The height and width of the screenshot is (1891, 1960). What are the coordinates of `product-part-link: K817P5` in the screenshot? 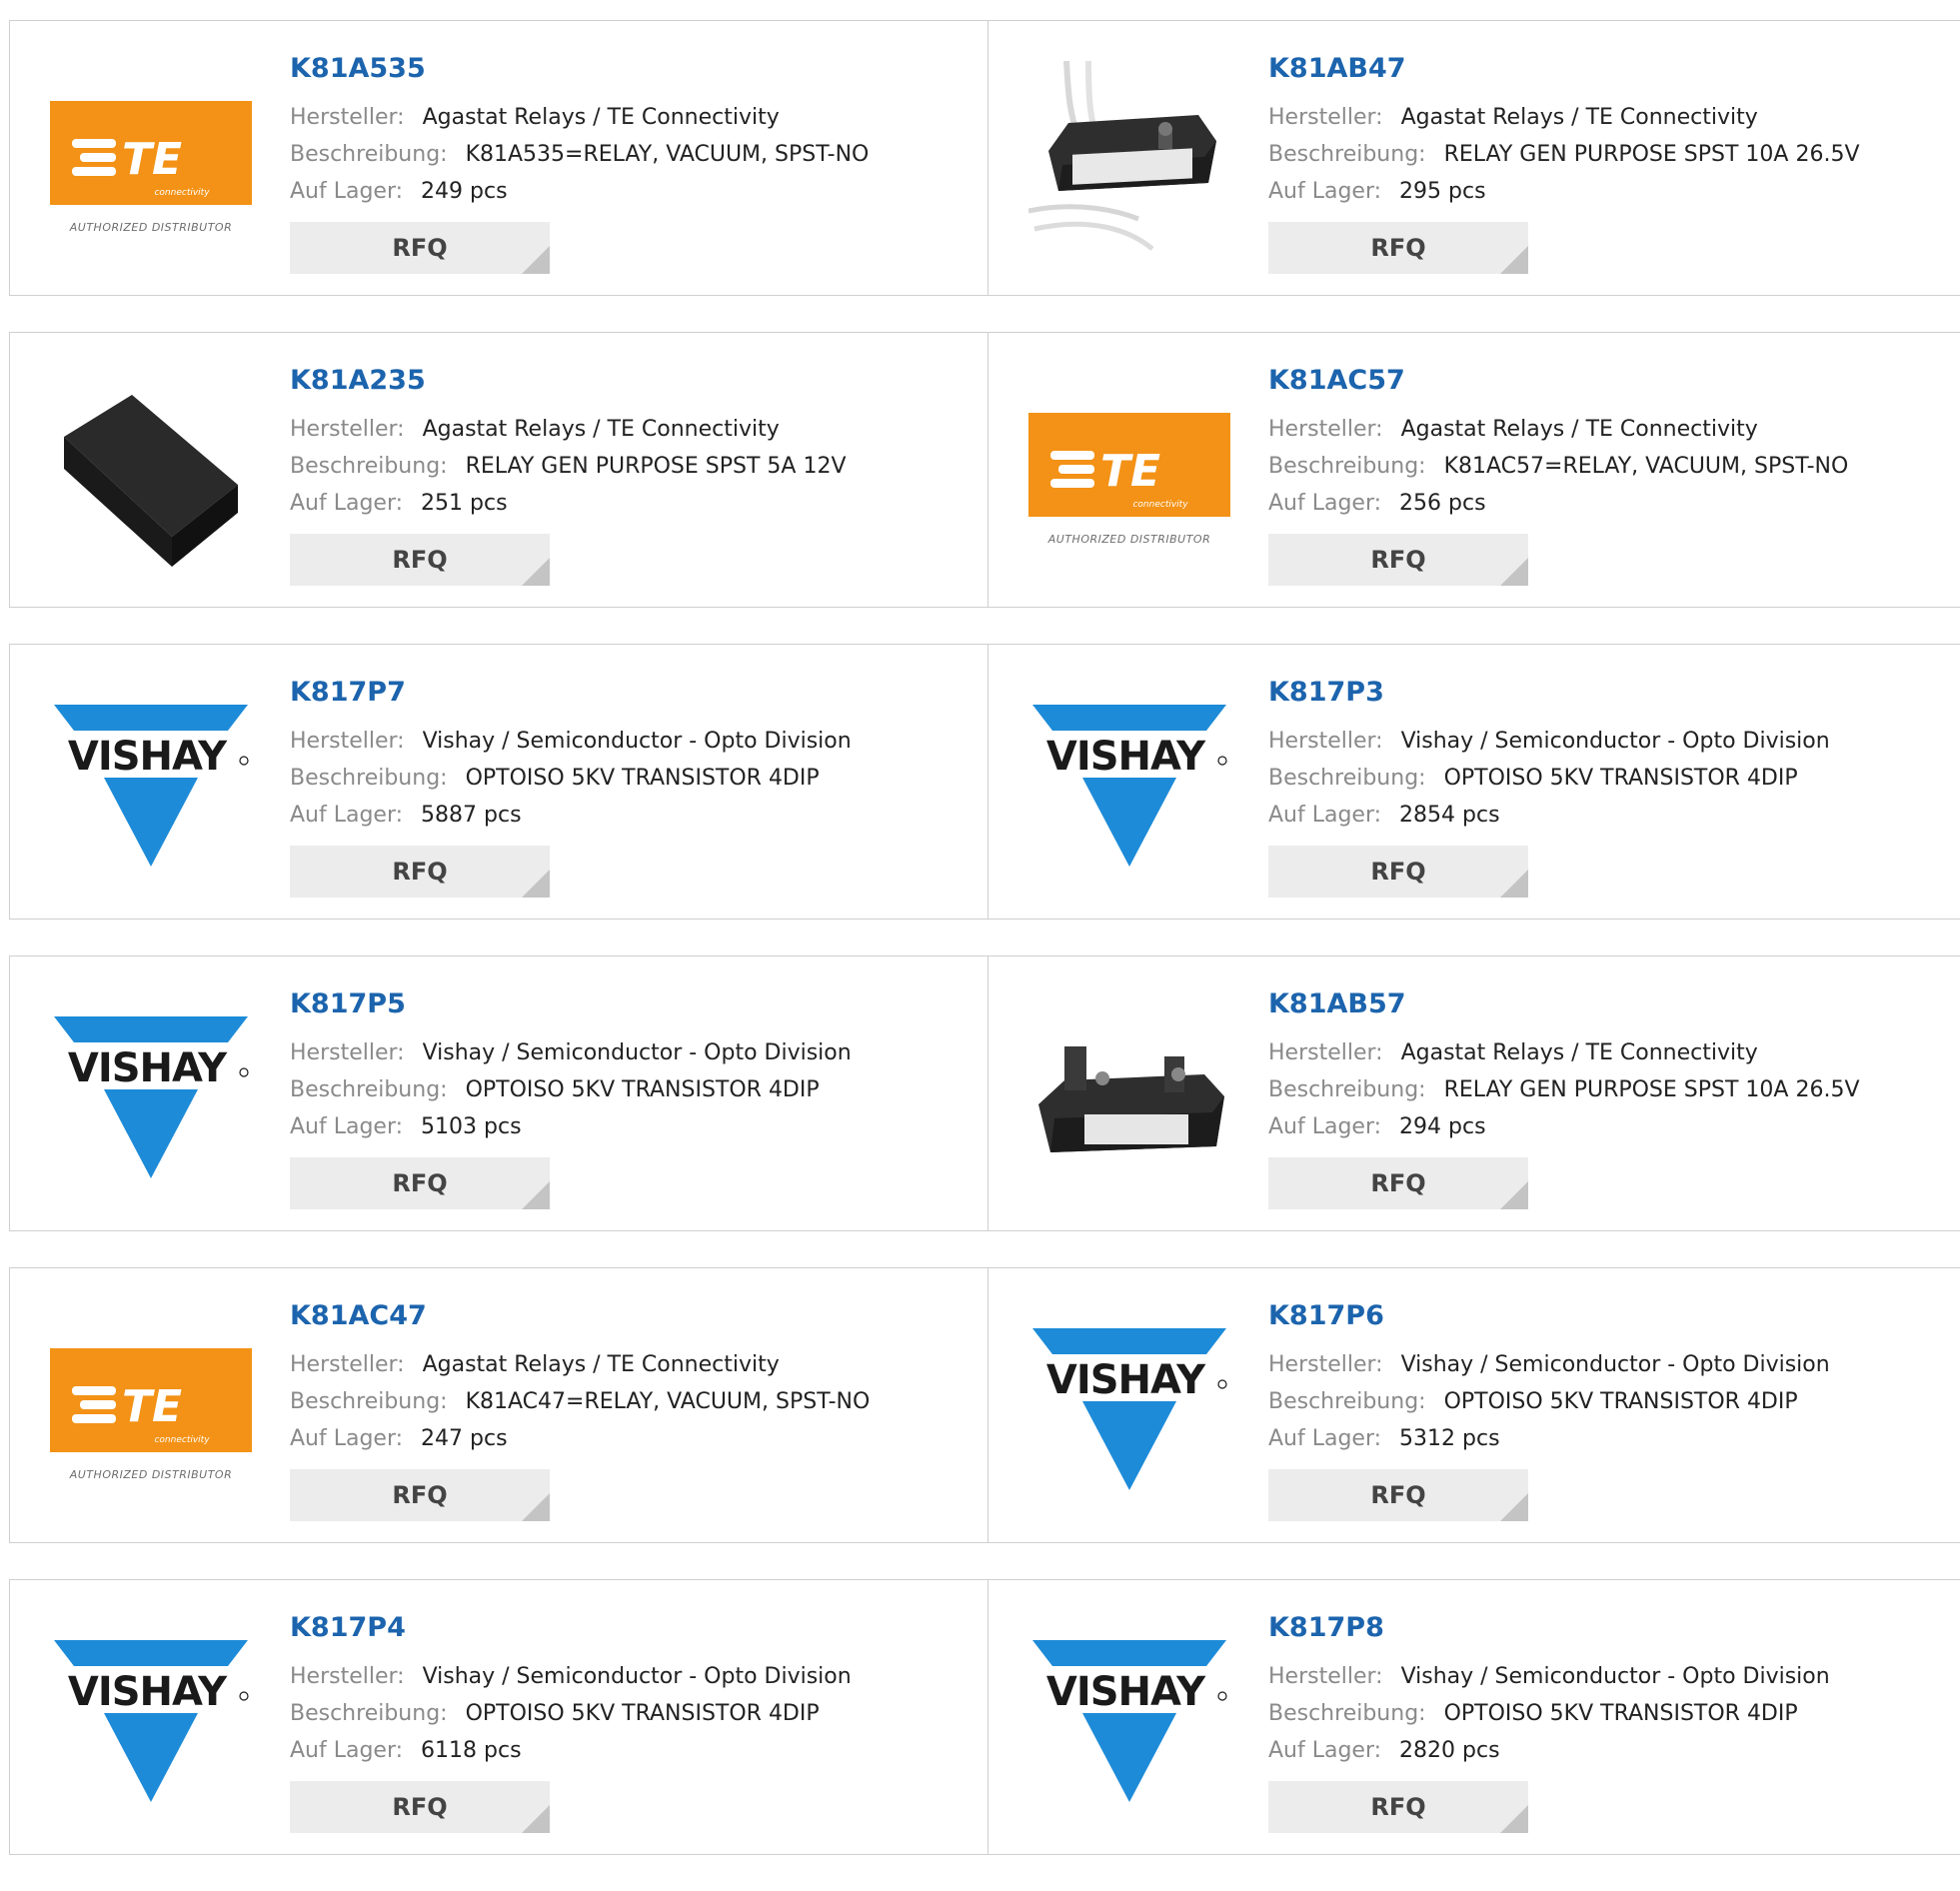 It's located at (634, 1004).